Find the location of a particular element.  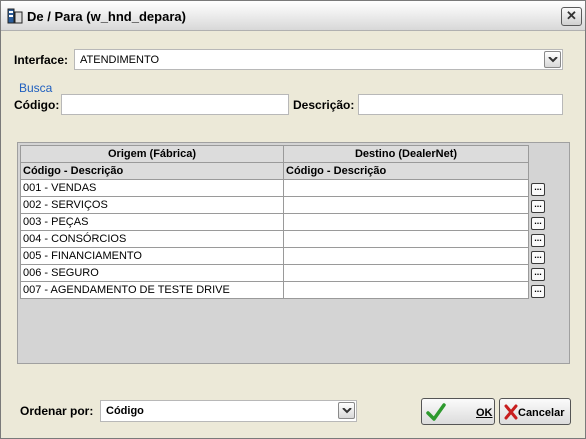

origem-cell: 006 - SEGURO is located at coordinates (152, 273).